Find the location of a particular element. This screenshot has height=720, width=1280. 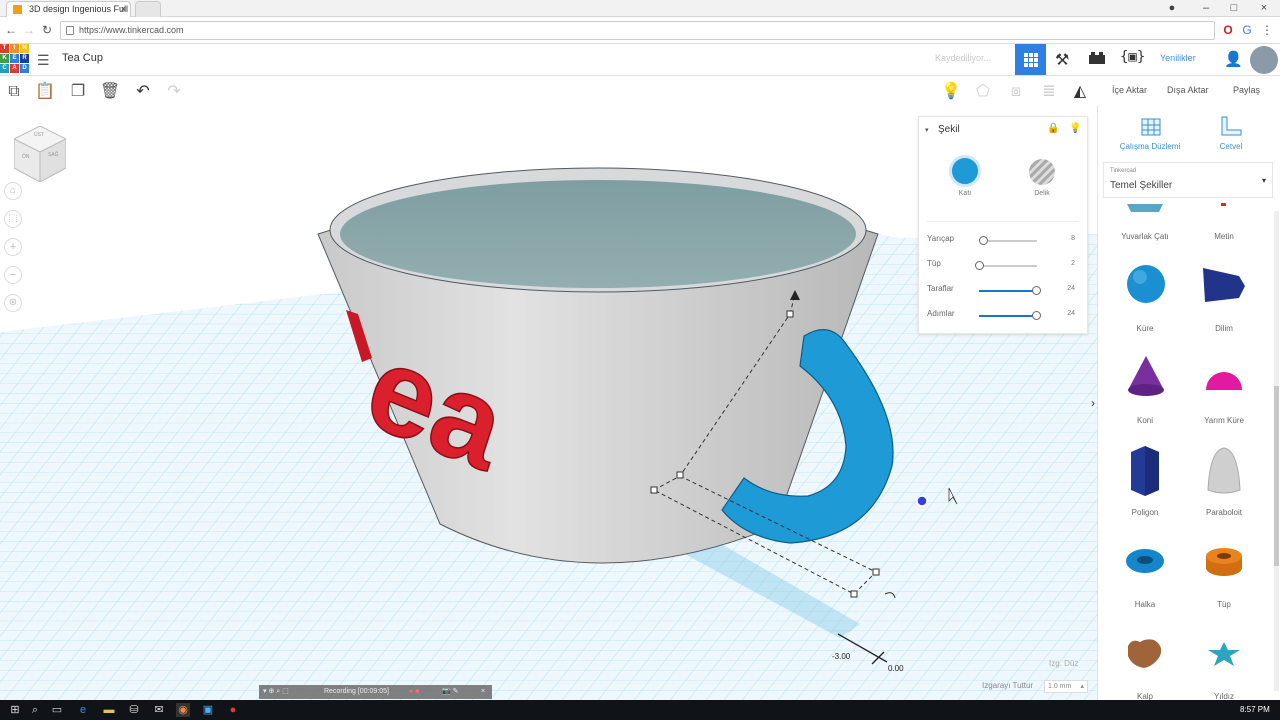

export-button: Dışa Aktar is located at coordinates (1188, 90).